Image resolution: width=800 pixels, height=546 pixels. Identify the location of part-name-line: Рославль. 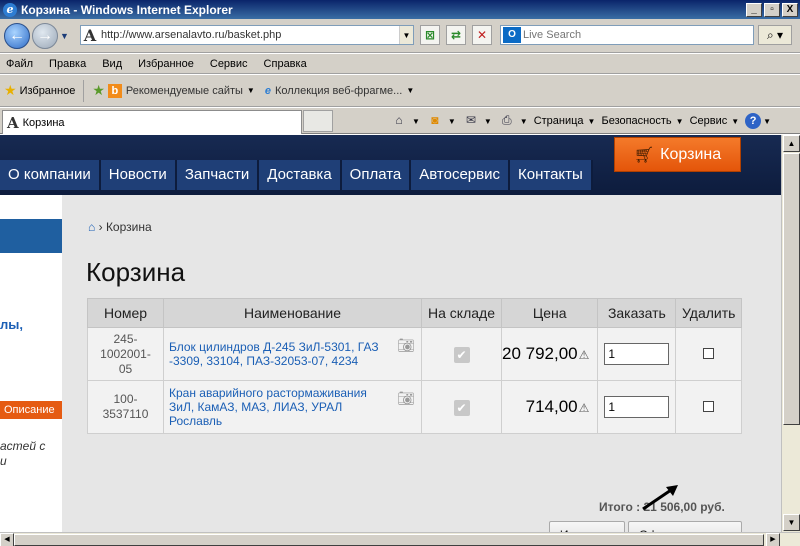
(295, 421).